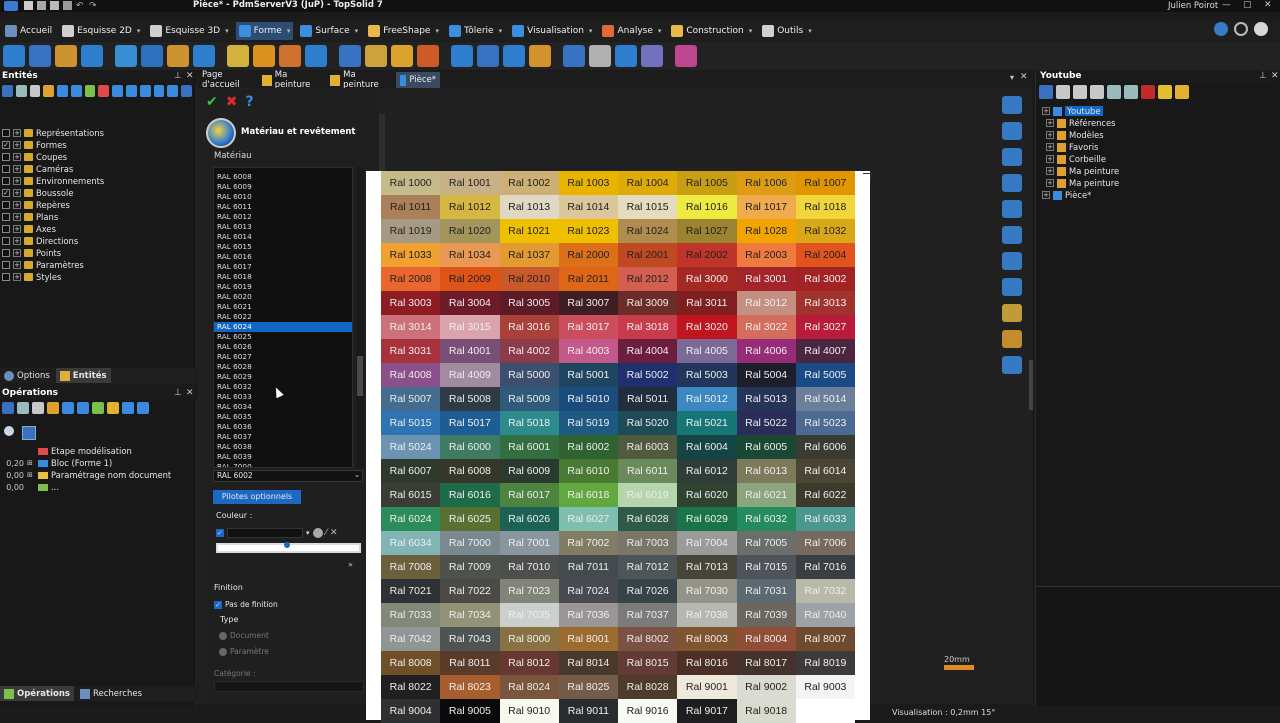 The height and width of the screenshot is (723, 1280). What do you see at coordinates (101, 31) in the screenshot?
I see `menu-esquisse-2d: Esquisse 2D ▾` at bounding box center [101, 31].